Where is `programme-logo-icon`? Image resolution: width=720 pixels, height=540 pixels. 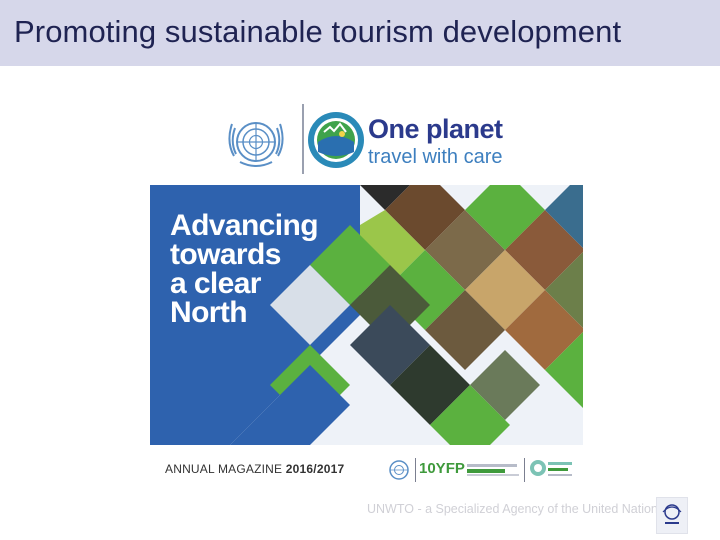 programme-logo-icon is located at coordinates (493, 470).